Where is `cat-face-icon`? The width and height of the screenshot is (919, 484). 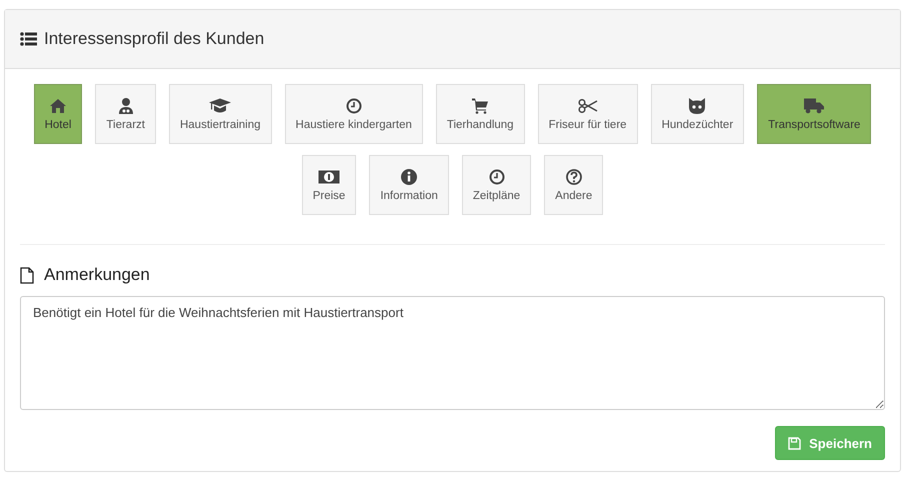 cat-face-icon is located at coordinates (697, 106).